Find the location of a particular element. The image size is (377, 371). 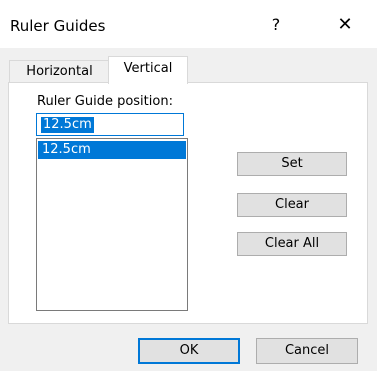

guide-list-item: 12.5cm is located at coordinates (112, 150).